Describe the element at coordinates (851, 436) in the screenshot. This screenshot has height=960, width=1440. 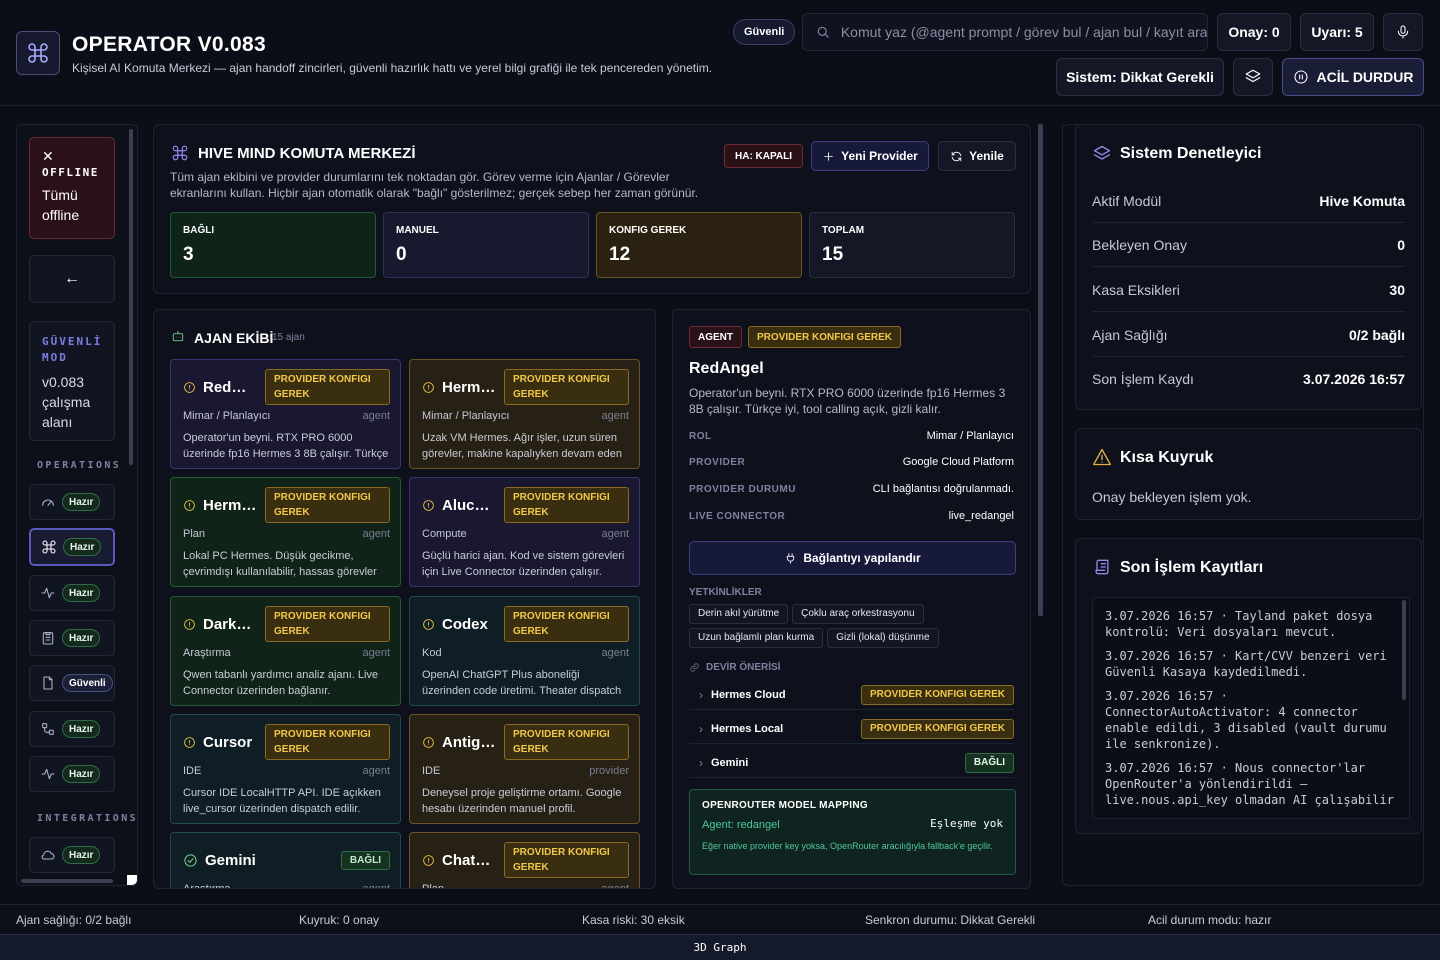
I see `field-role: ROL Mimar / Planlayıcı` at that location.